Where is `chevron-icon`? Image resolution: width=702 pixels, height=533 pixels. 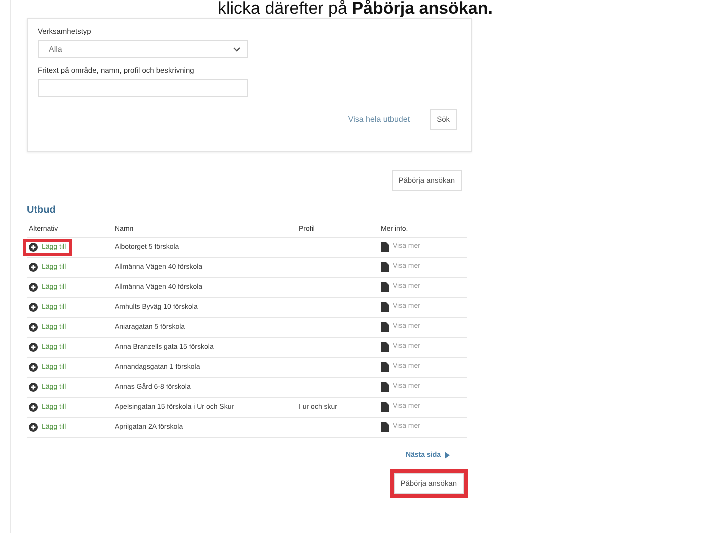 chevron-icon is located at coordinates (237, 49).